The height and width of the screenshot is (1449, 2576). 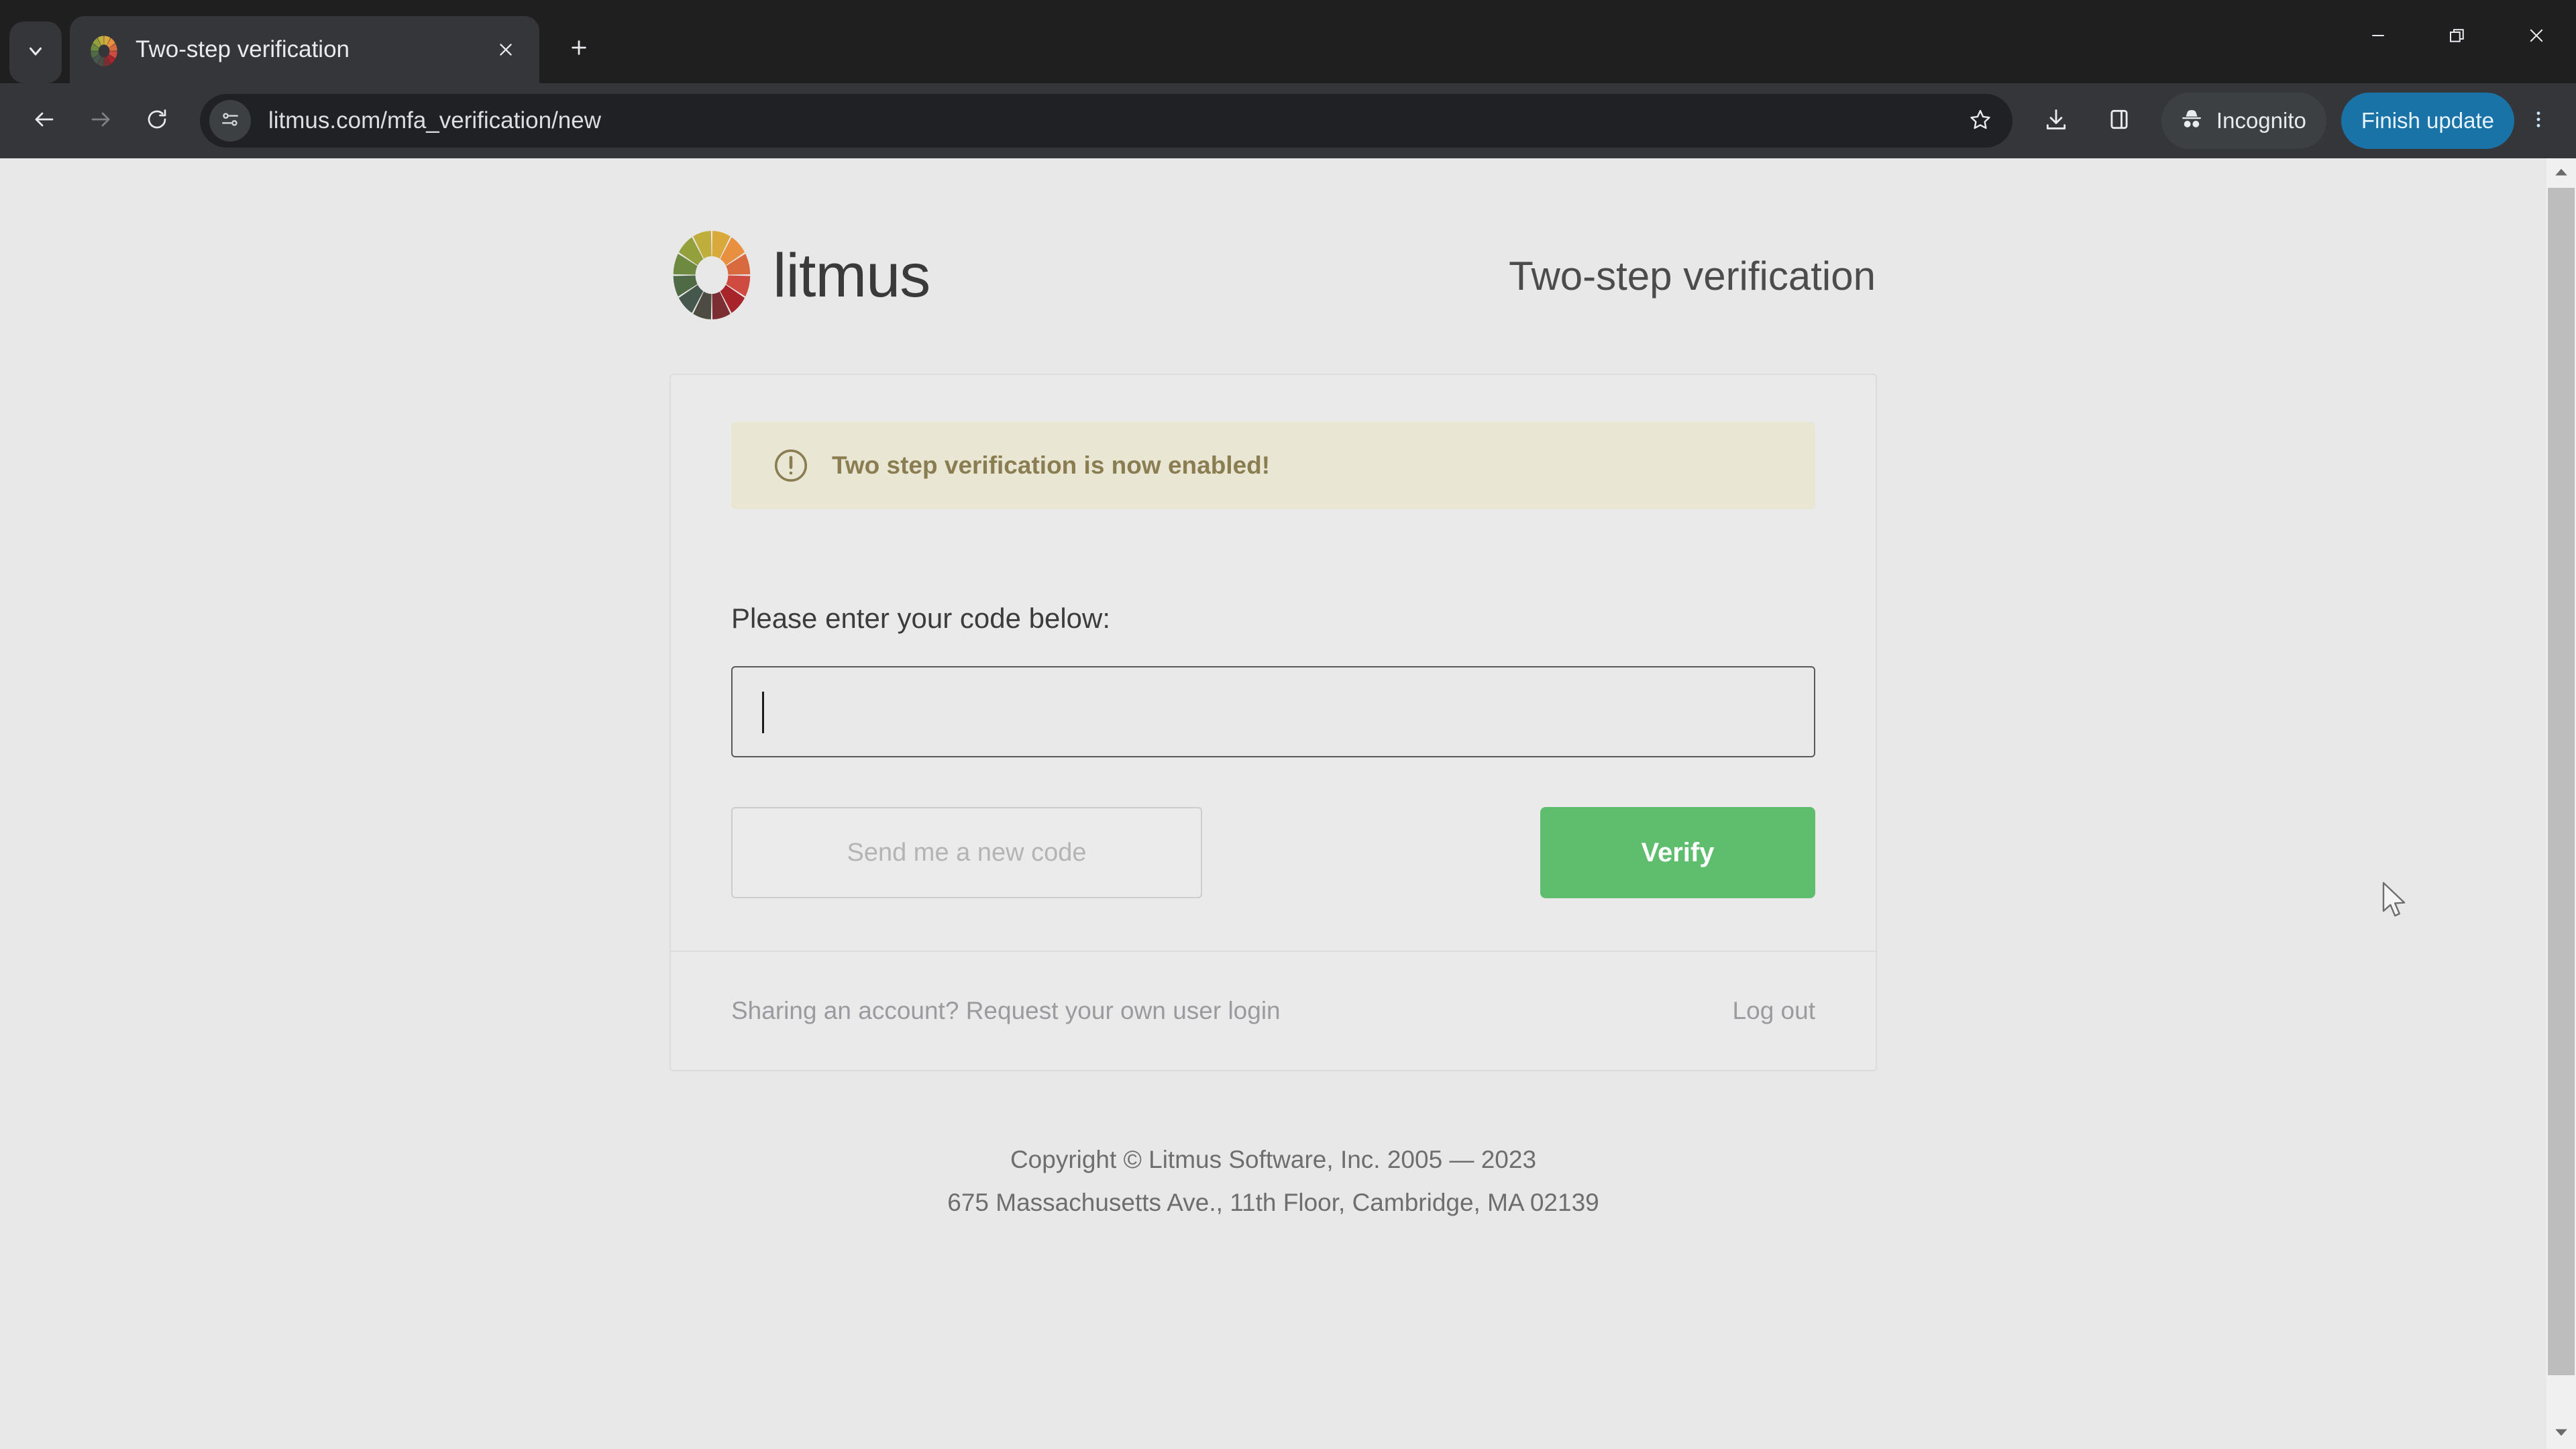 I want to click on browser-tab: Two-step verification, so click(x=304, y=49).